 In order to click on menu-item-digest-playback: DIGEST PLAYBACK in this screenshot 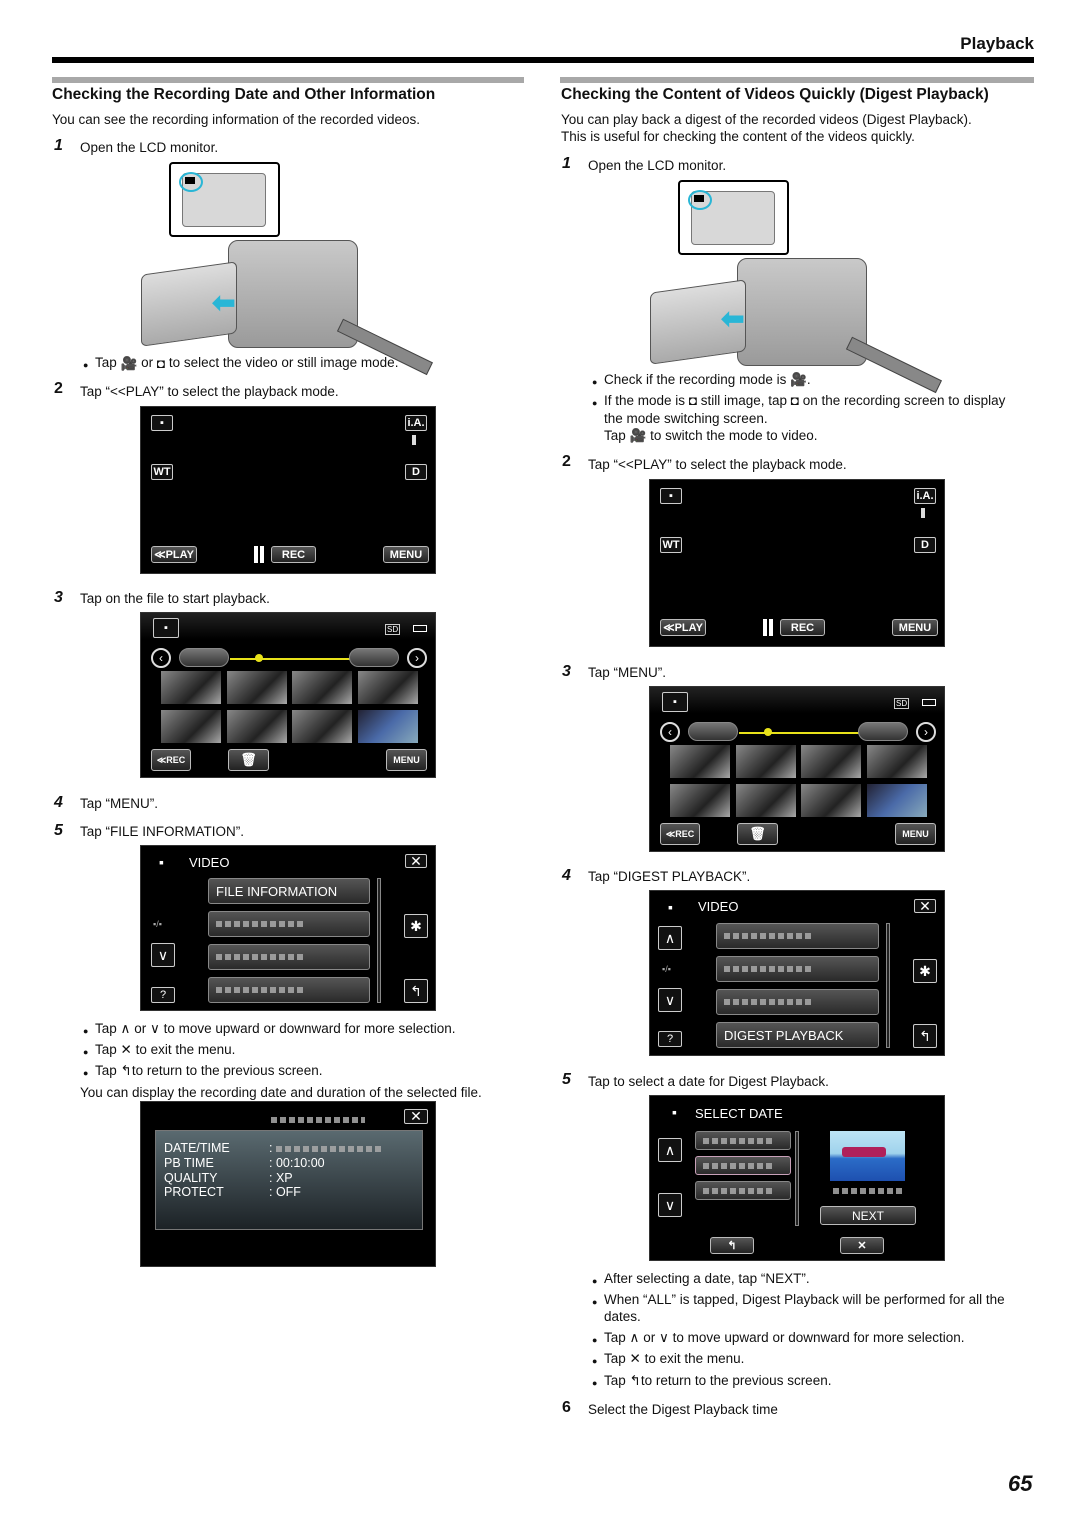, I will do `click(797, 1035)`.